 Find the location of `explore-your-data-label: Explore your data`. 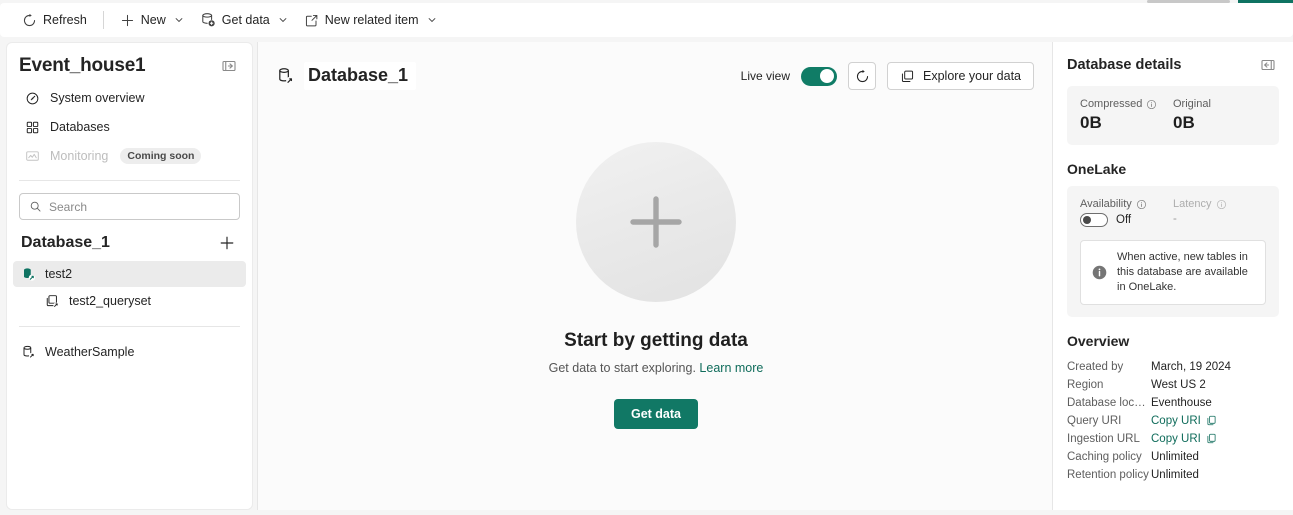

explore-your-data-label: Explore your data is located at coordinates (972, 76).